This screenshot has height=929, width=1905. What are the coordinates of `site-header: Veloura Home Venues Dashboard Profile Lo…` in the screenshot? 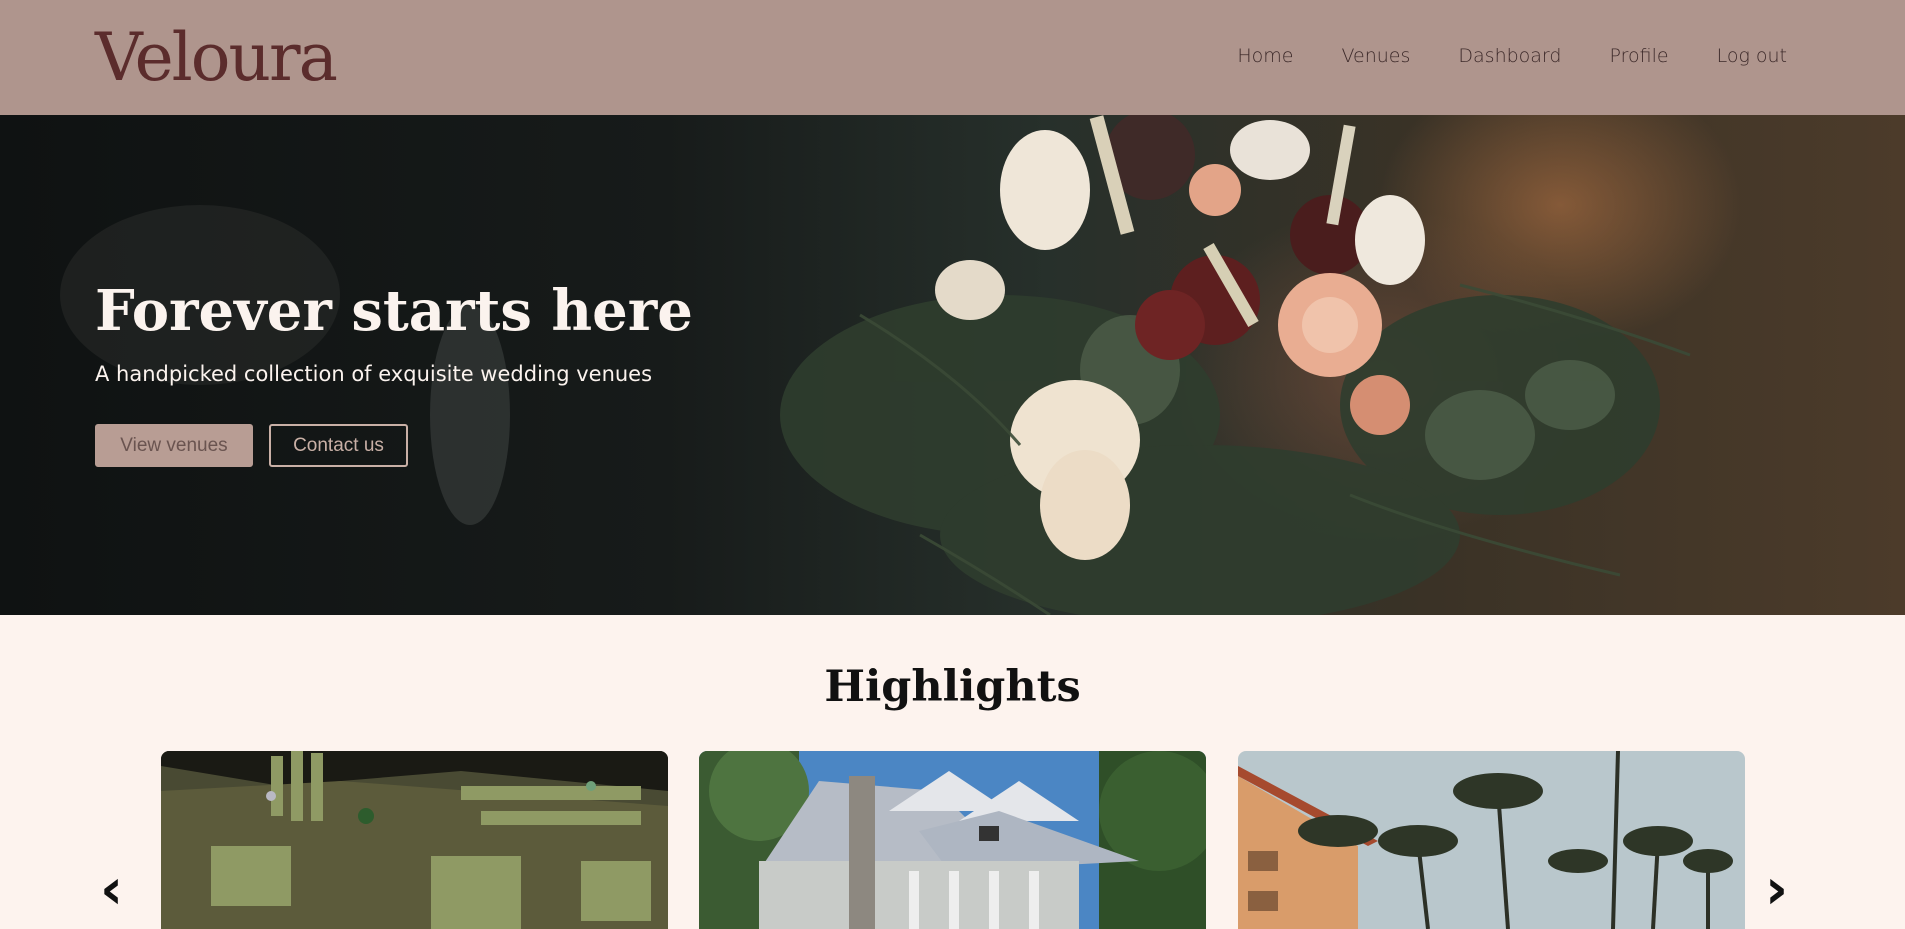 It's located at (952, 57).